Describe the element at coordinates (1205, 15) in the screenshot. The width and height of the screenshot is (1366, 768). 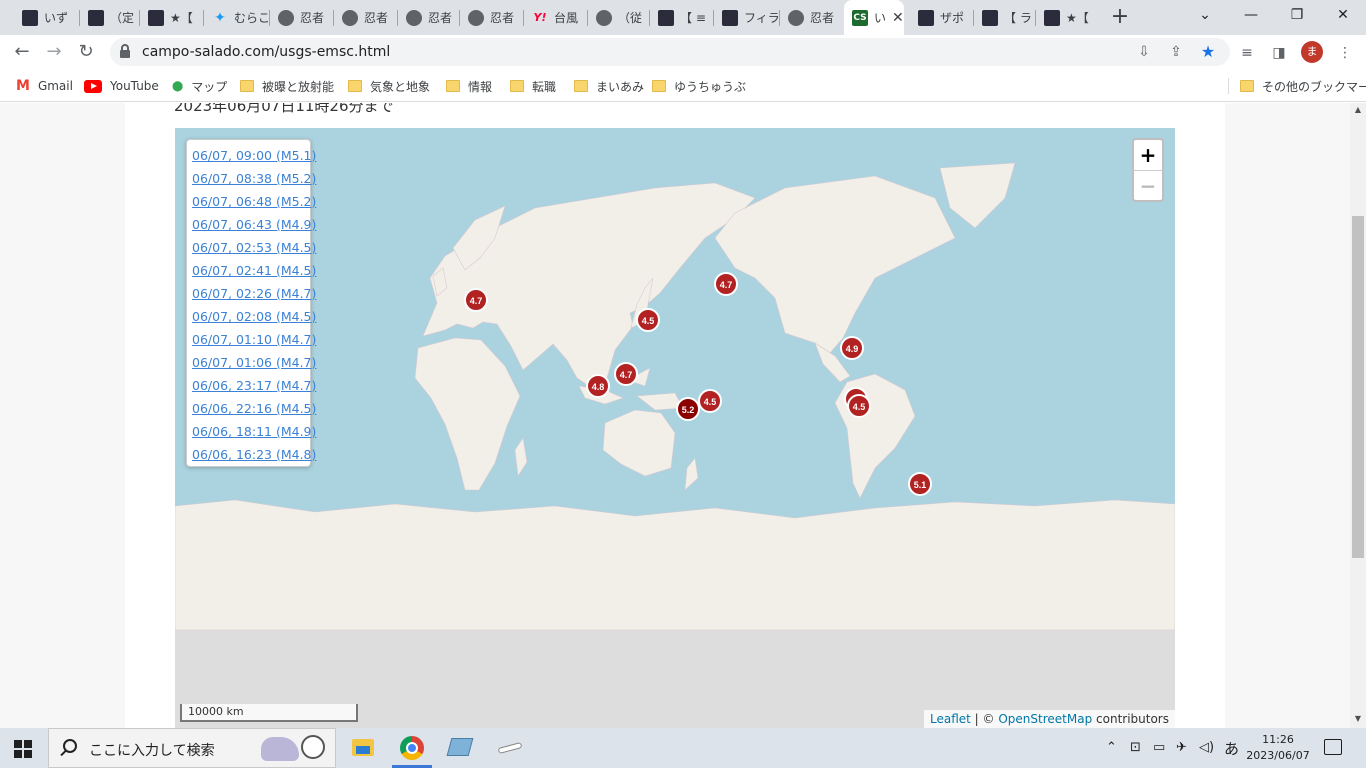
I see `tab-search-icon: ⌄` at that location.